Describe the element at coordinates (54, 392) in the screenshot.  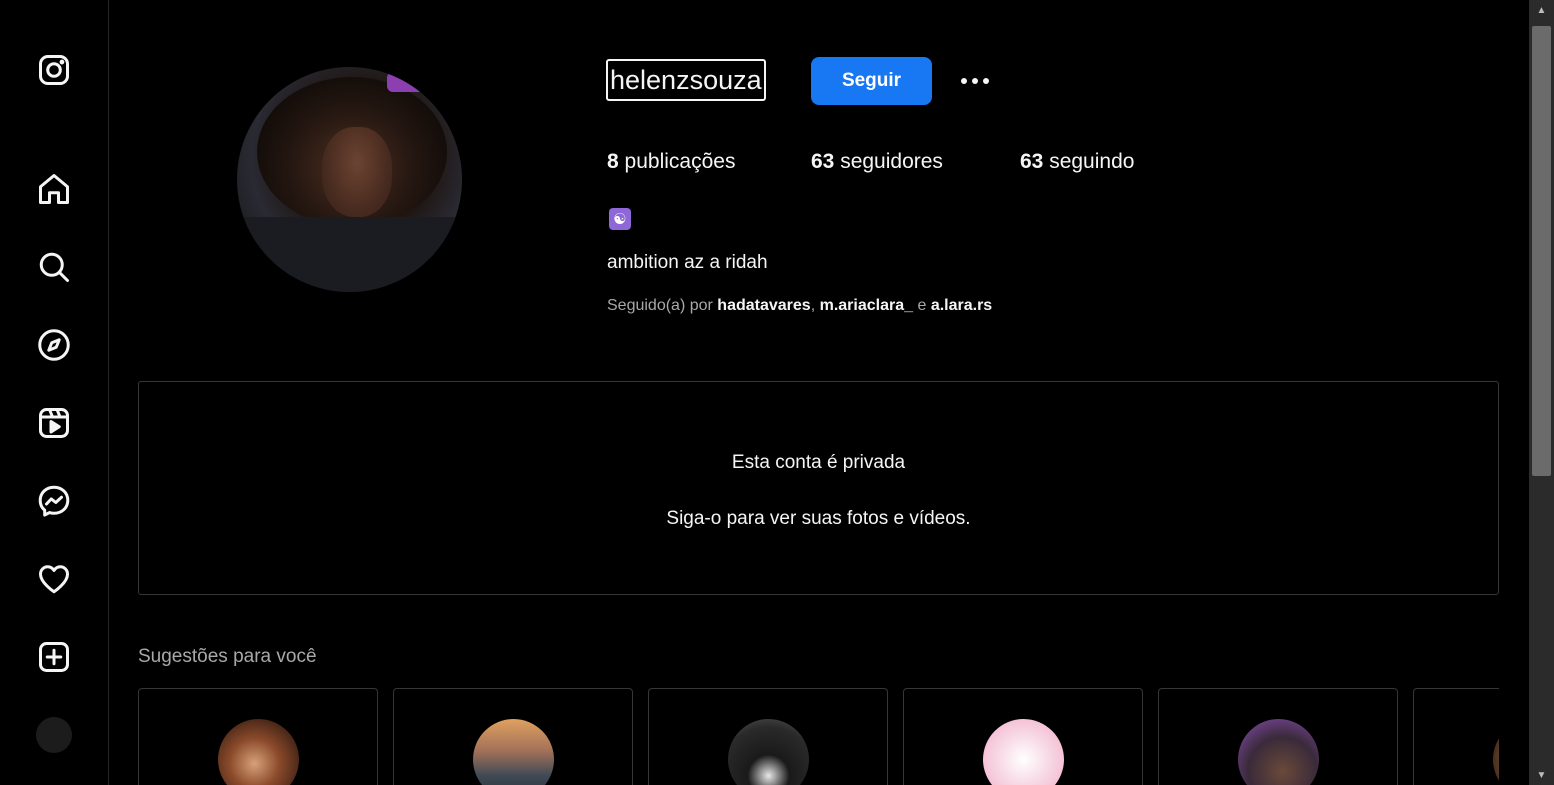
I see `sidebar` at that location.